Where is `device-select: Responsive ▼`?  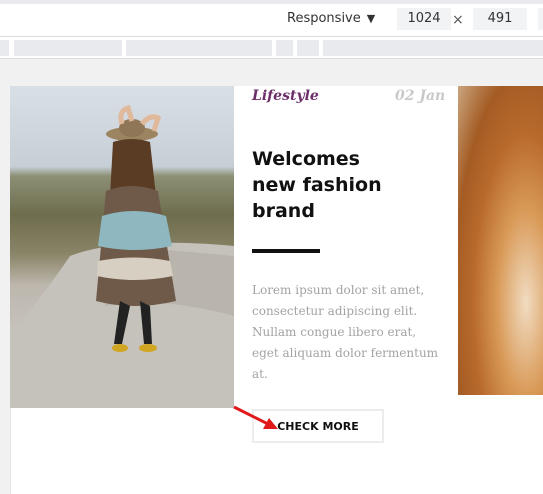
device-select: Responsive ▼ is located at coordinates (331, 18).